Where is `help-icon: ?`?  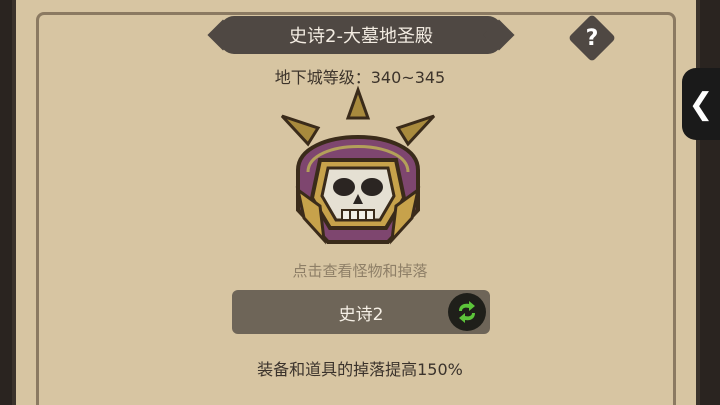 help-icon: ? is located at coordinates (592, 38).